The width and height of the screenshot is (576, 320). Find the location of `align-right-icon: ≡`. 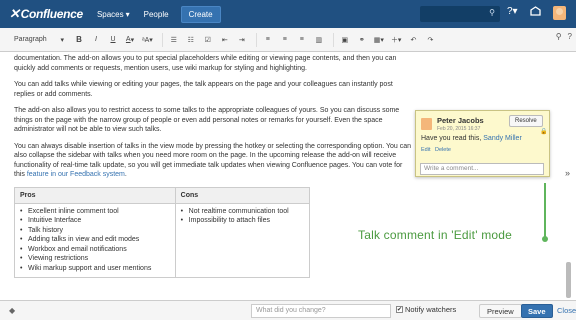

align-right-icon: ≡ is located at coordinates (302, 40).